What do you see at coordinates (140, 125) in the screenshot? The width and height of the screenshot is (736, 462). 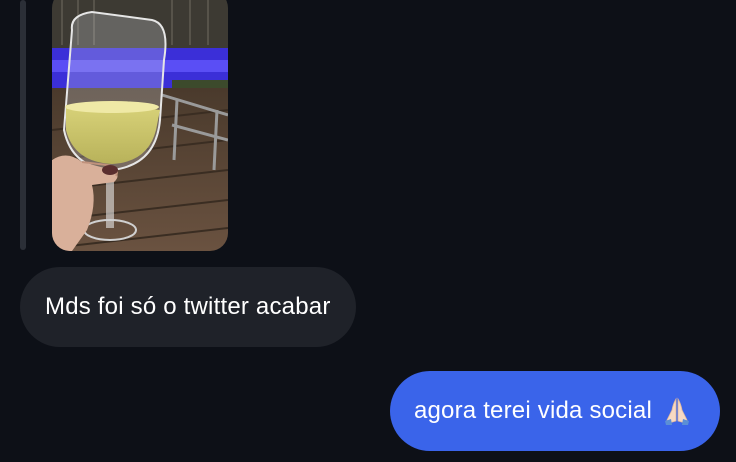 I see `photo-message-image` at bounding box center [140, 125].